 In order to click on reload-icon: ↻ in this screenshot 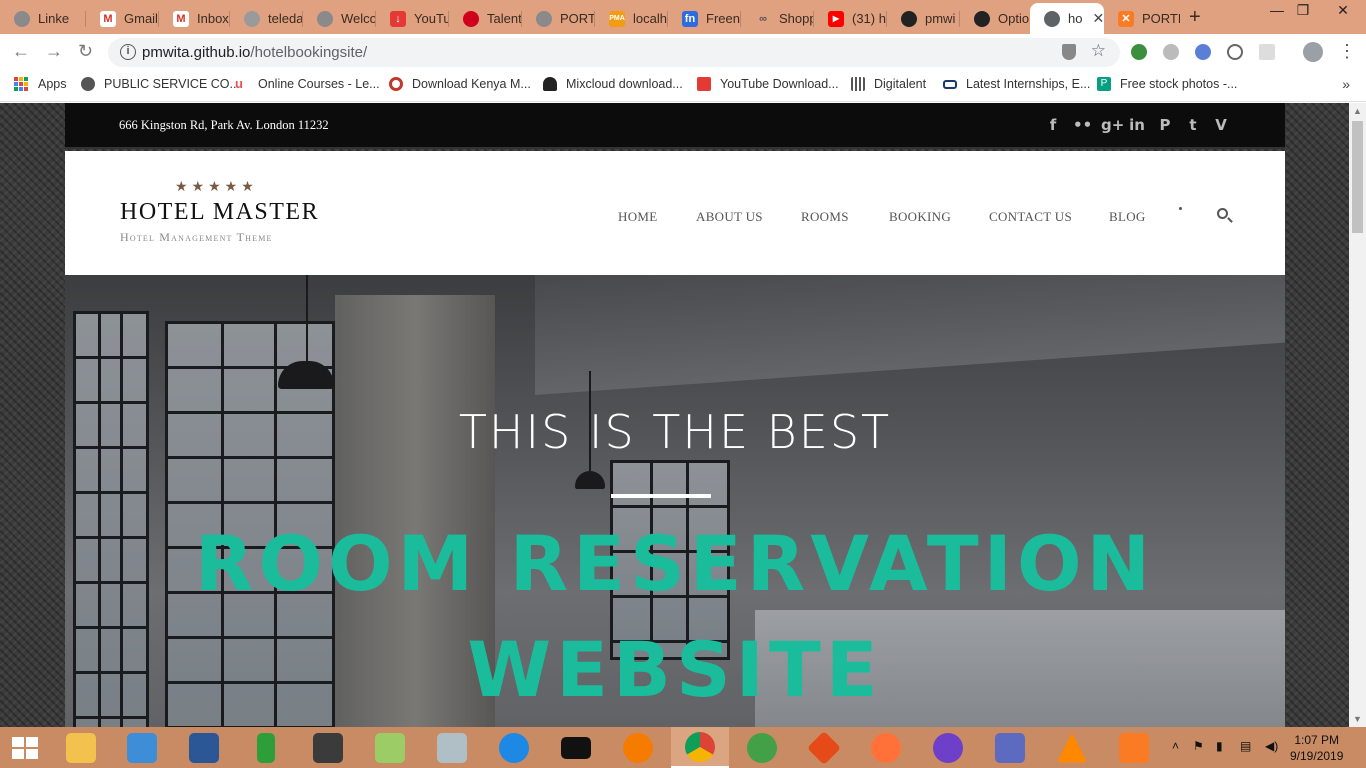, I will do `click(85, 51)`.